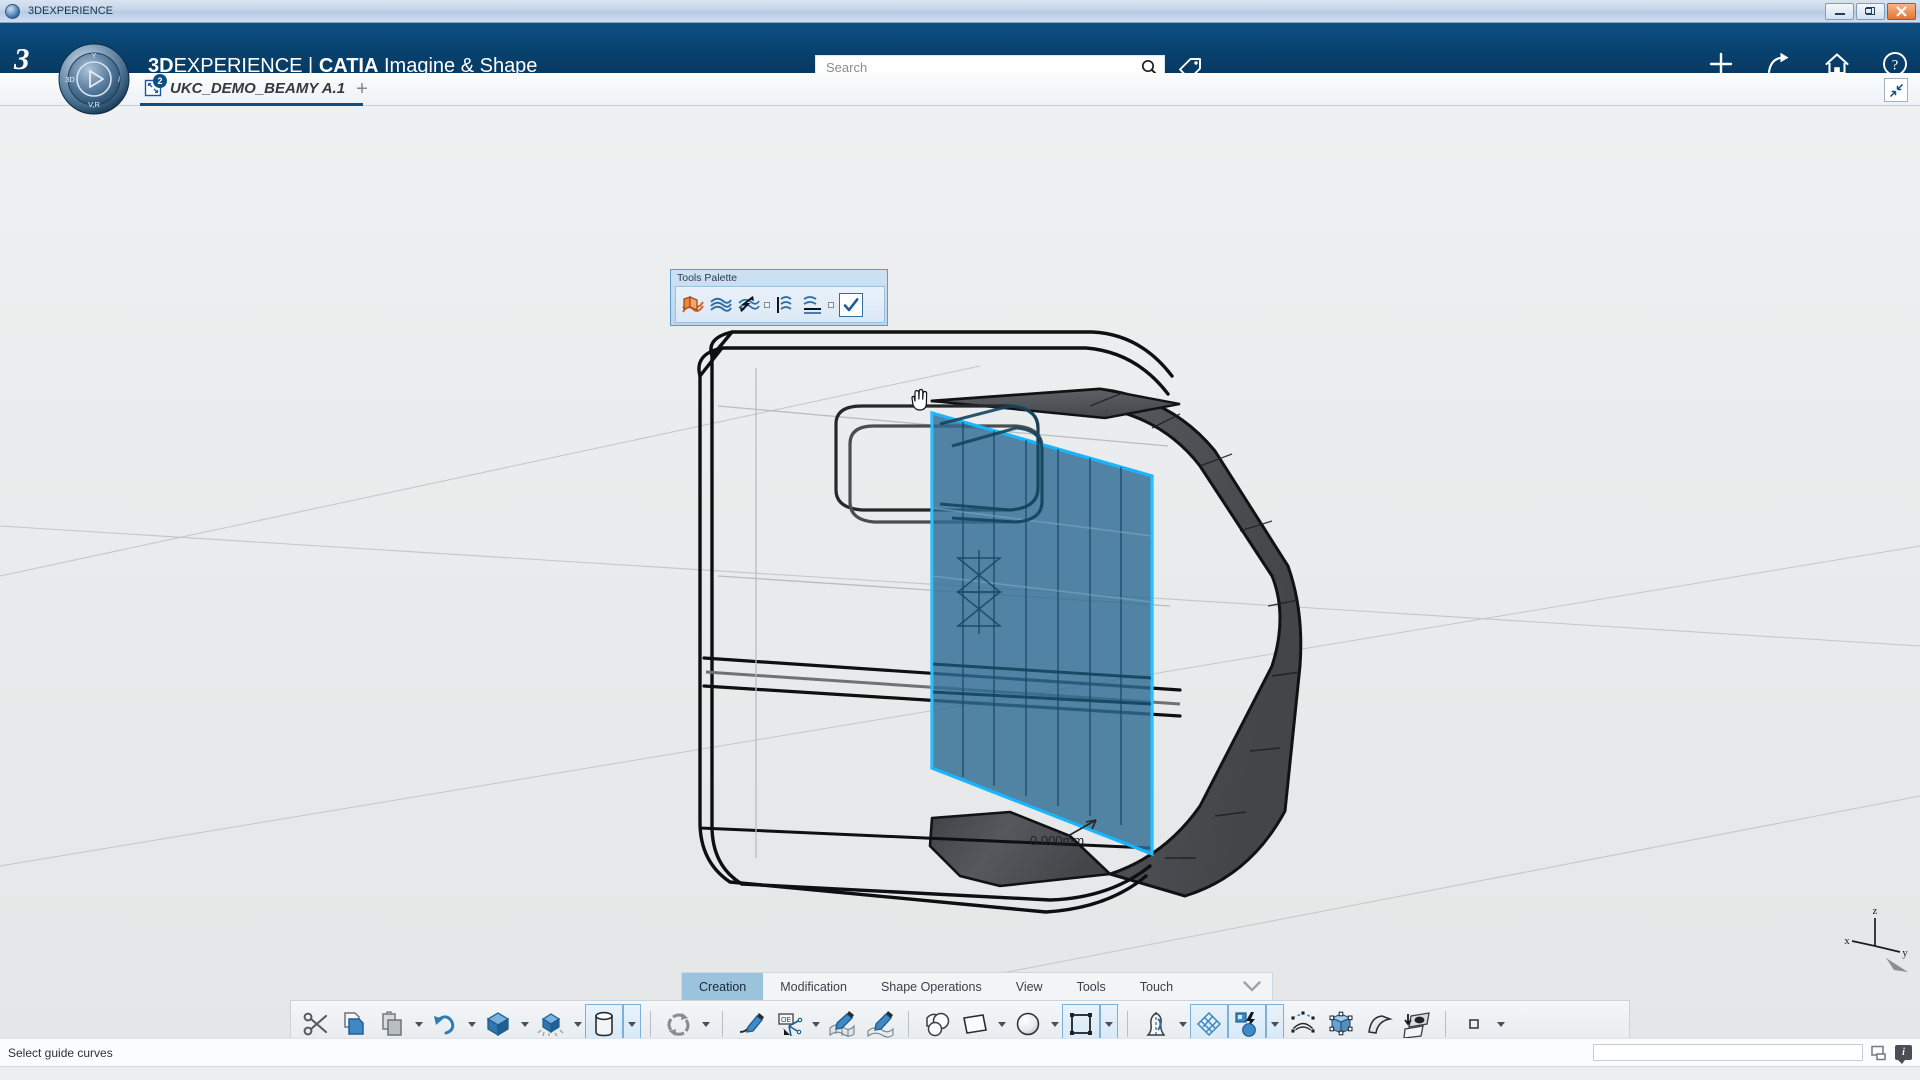 The width and height of the screenshot is (1920, 1080). Describe the element at coordinates (392, 1023) in the screenshot. I see `paste-clipboard-icon` at that location.